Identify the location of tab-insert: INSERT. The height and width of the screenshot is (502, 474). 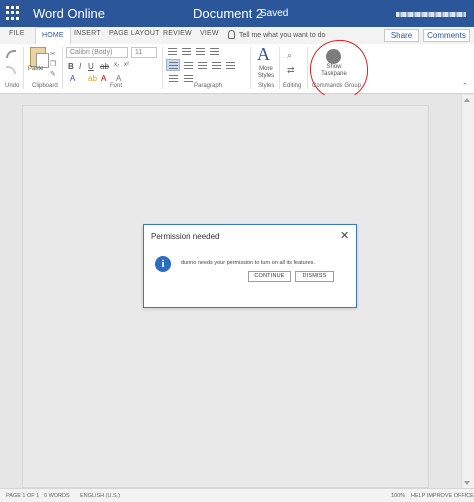
(87, 33).